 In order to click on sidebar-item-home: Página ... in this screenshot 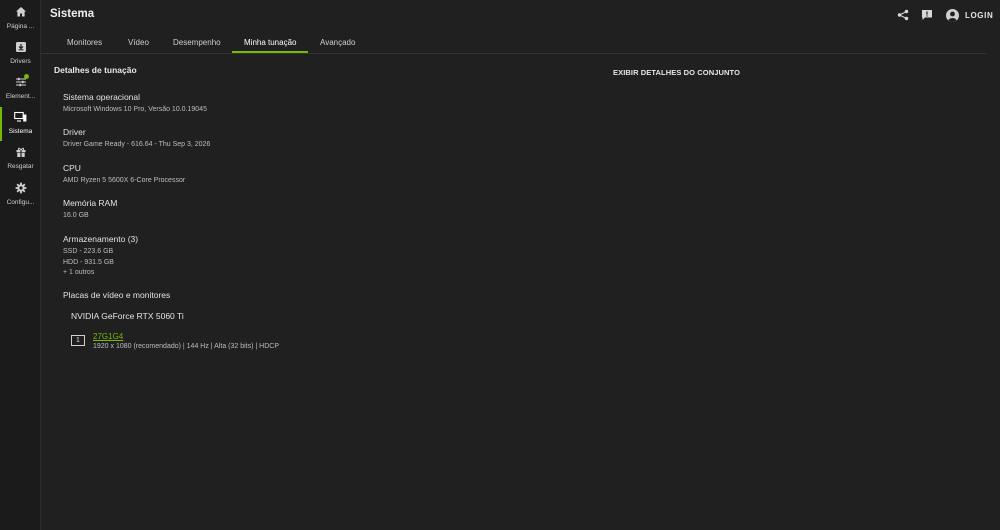, I will do `click(20, 19)`.